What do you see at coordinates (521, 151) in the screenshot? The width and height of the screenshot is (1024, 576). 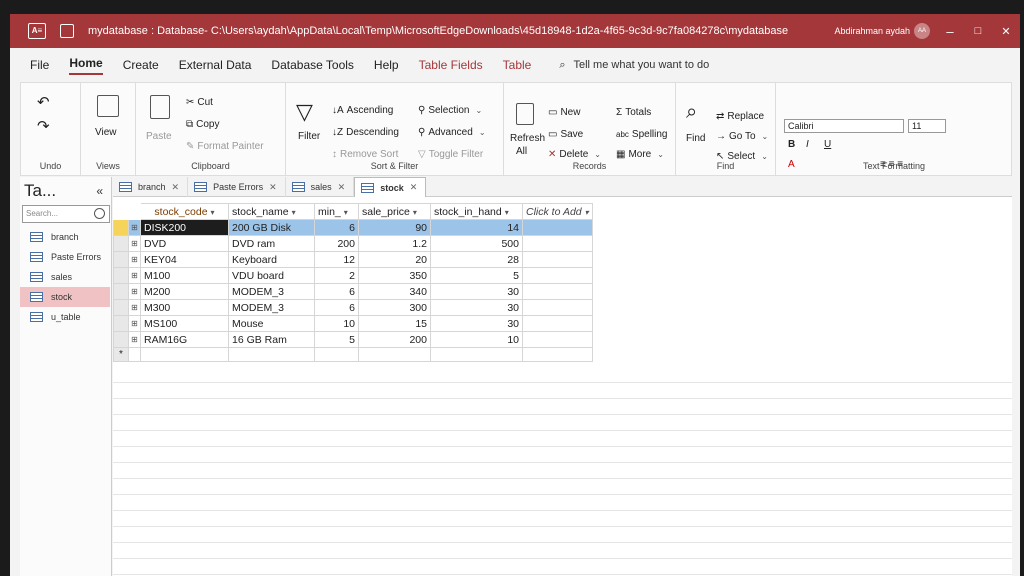 I see `refresh-all-label: All` at bounding box center [521, 151].